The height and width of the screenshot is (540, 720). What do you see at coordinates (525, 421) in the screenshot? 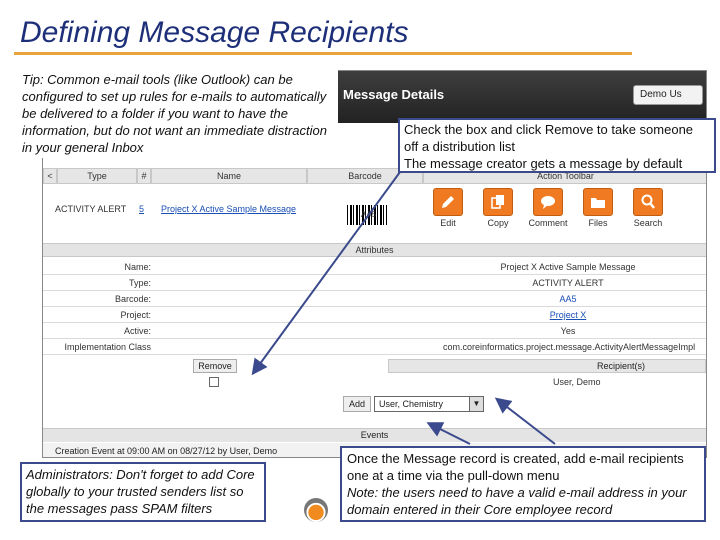
I see `add-arrow-right` at bounding box center [525, 421].